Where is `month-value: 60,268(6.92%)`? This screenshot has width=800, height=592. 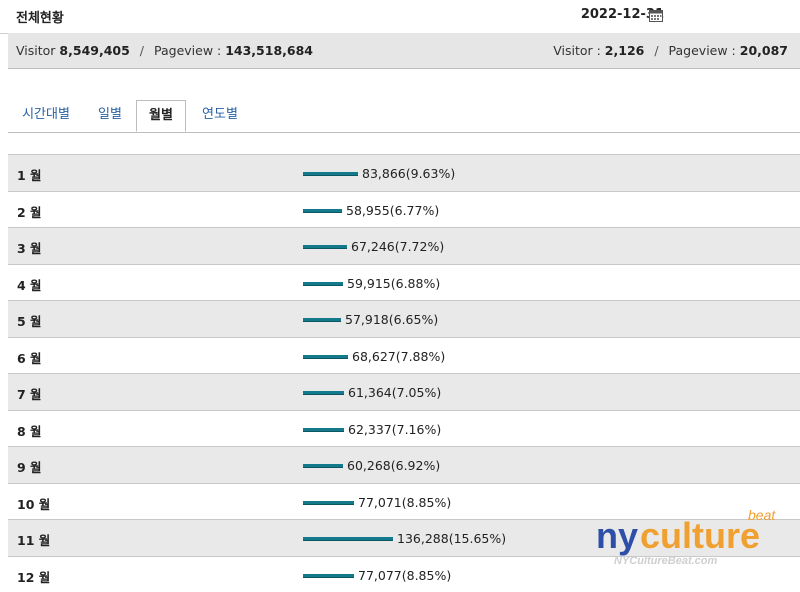
month-value: 60,268(6.92%) is located at coordinates (394, 465).